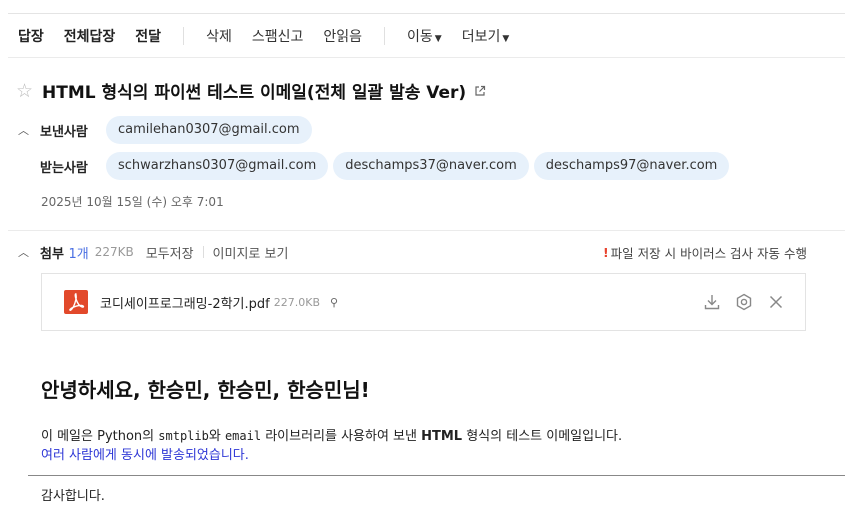 This screenshot has width=845, height=512. Describe the element at coordinates (481, 36) in the screenshot. I see `more-label: 더보기` at that location.